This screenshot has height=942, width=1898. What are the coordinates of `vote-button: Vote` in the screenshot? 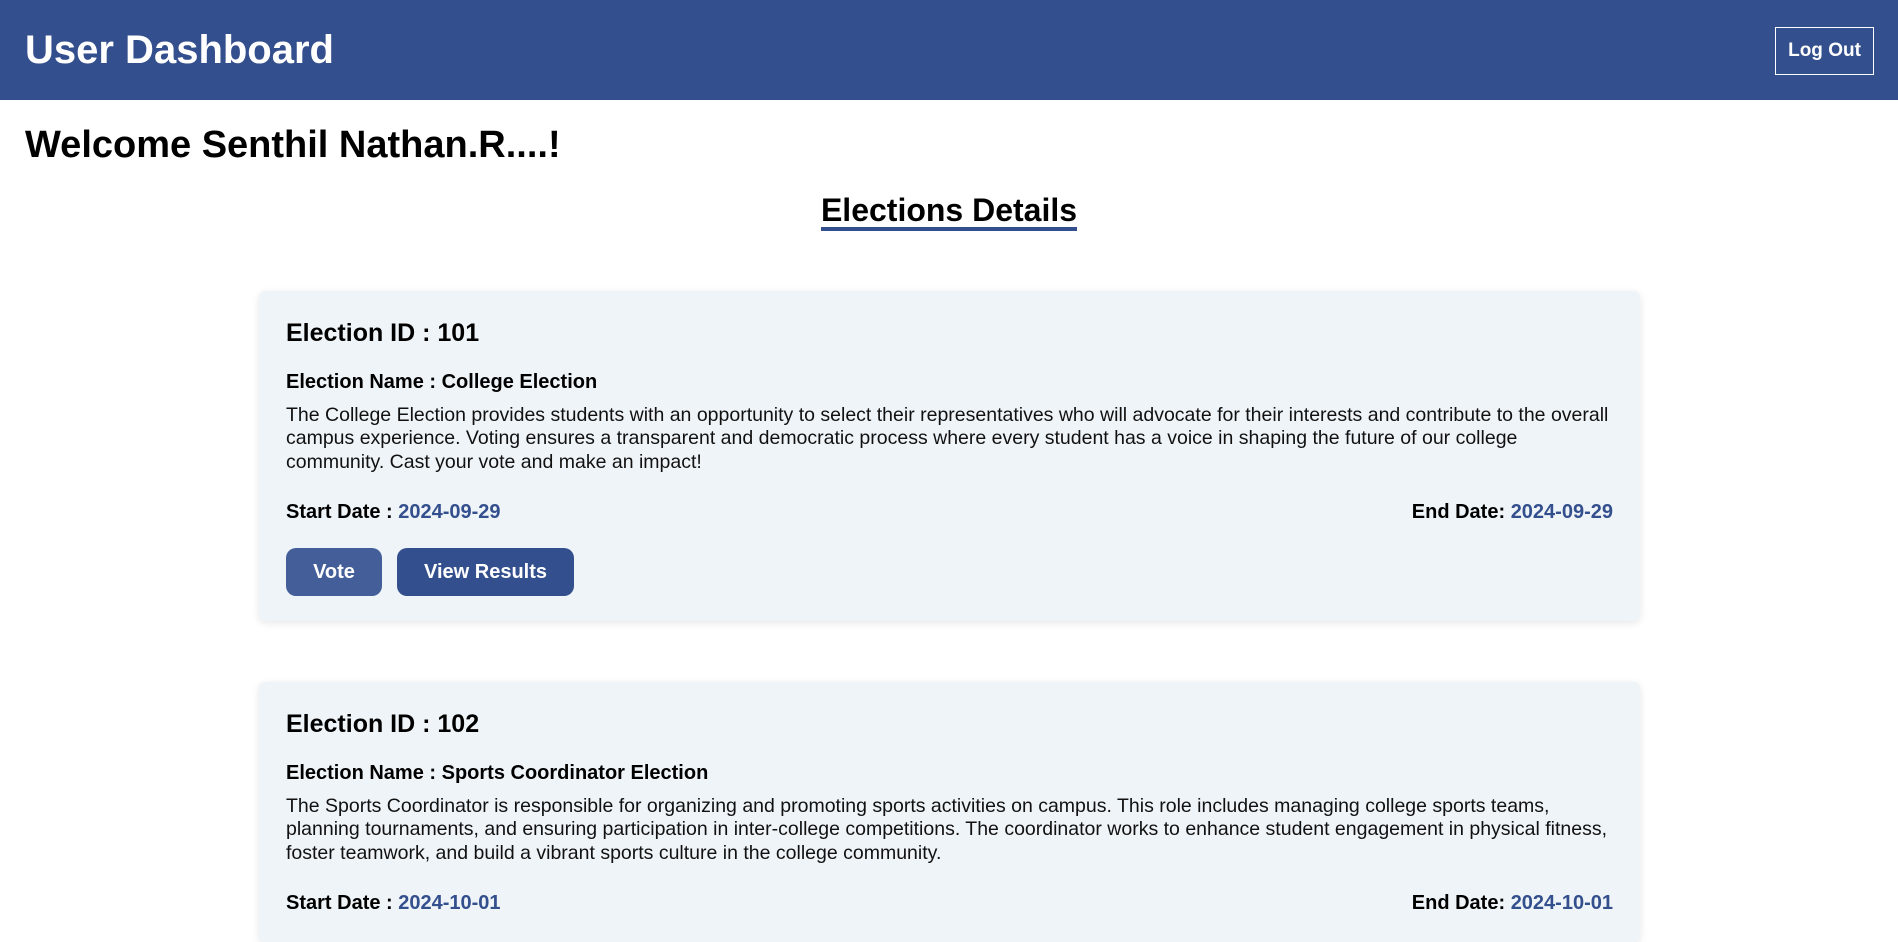 It's located at (334, 572).